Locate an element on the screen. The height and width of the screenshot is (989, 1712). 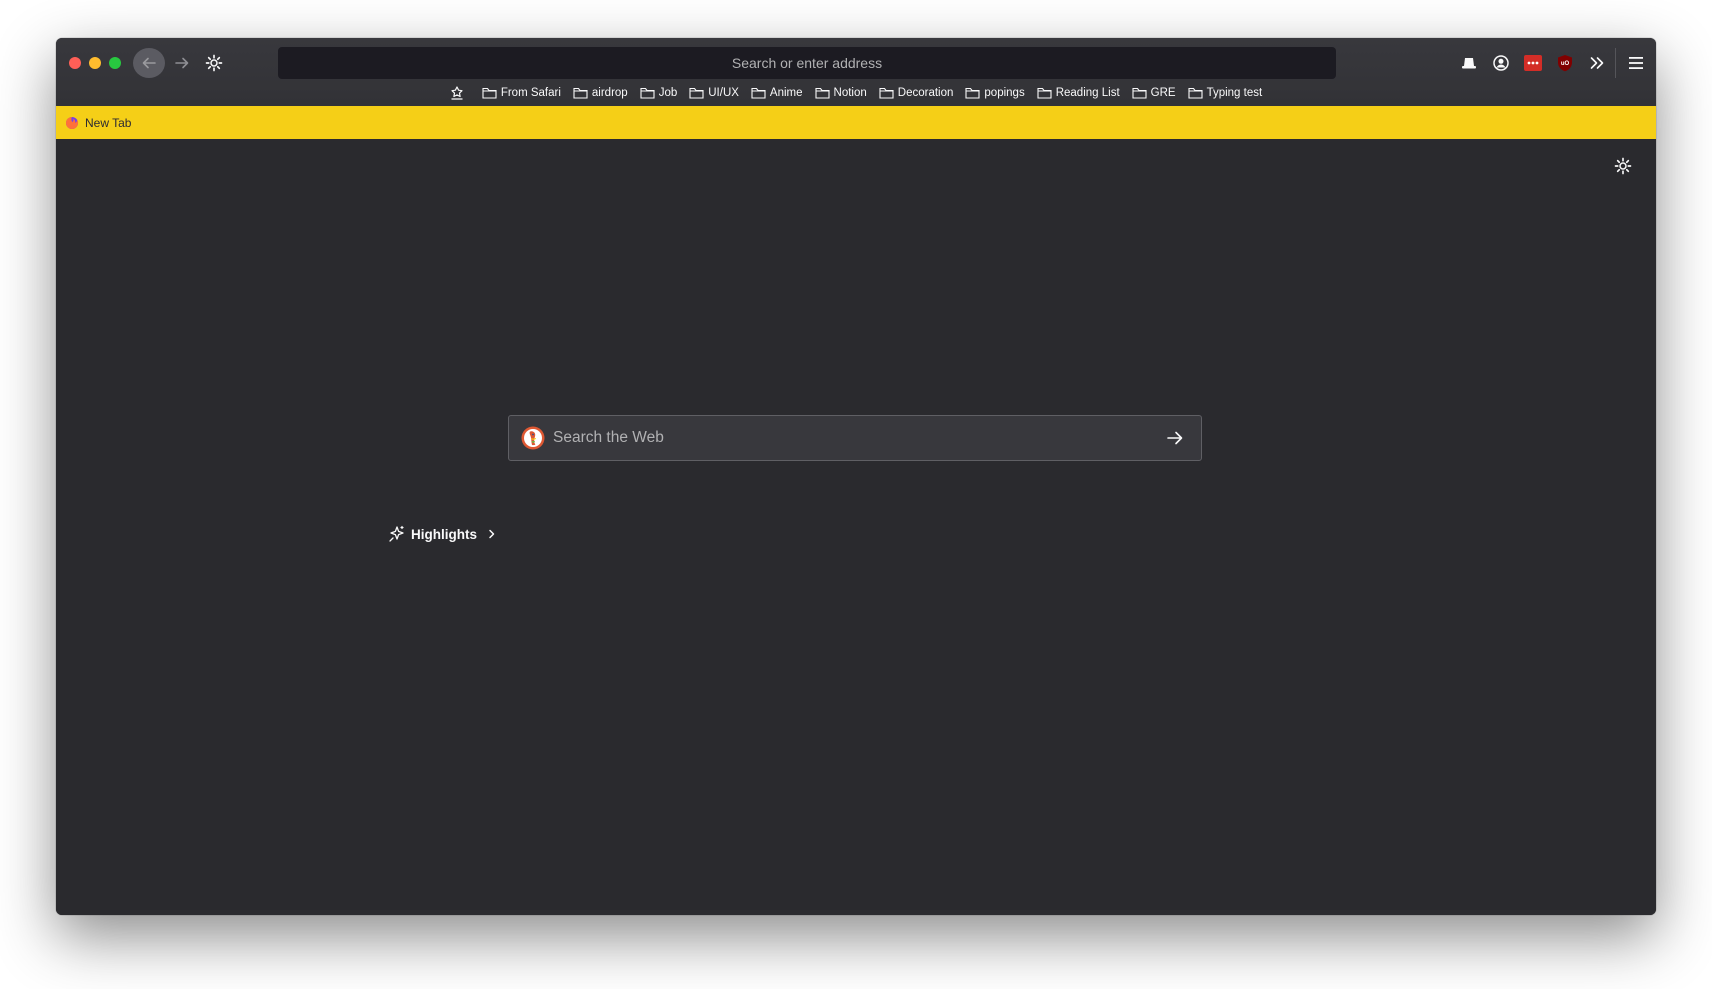
bookmark-folder: popings is located at coordinates (994, 93).